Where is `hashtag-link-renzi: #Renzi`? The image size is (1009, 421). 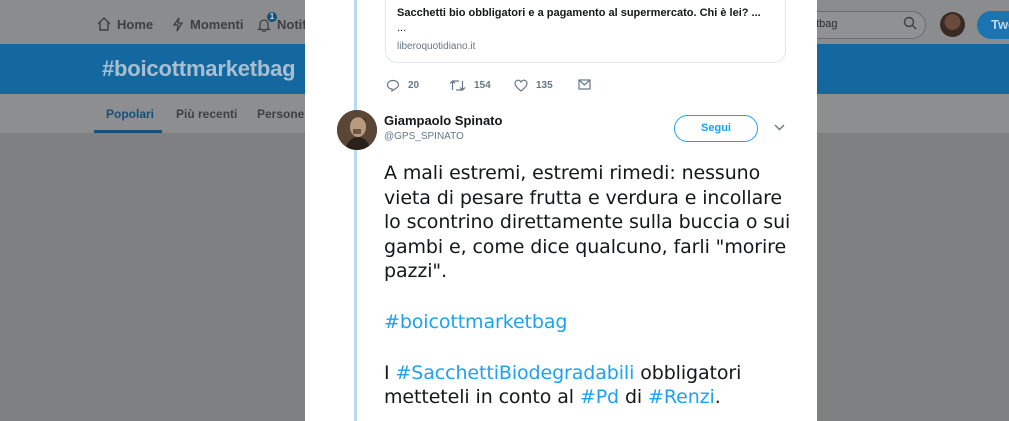
hashtag-link-renzi: #Renzi is located at coordinates (681, 397).